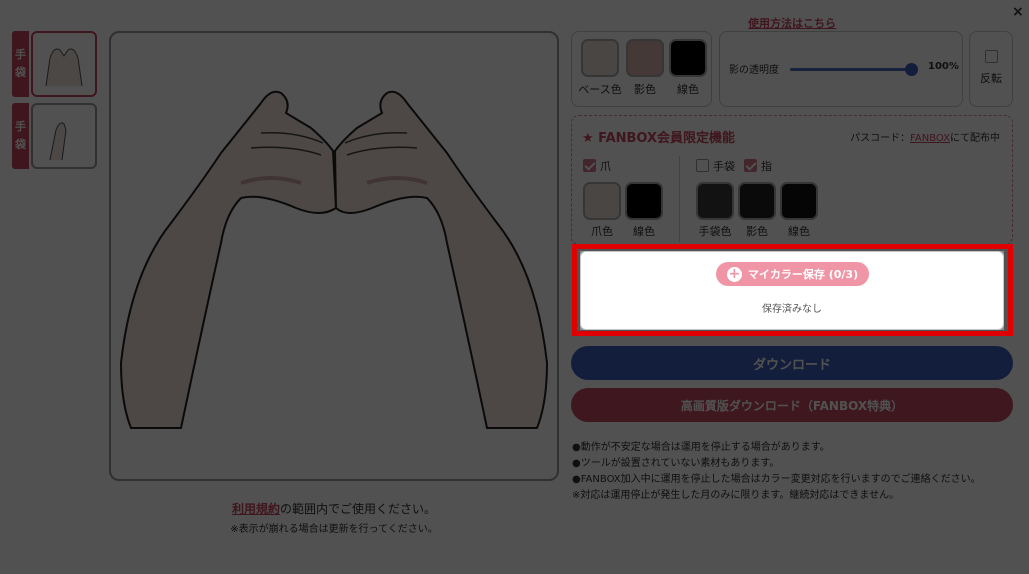 The width and height of the screenshot is (1029, 574). What do you see at coordinates (256, 509) in the screenshot?
I see `terms-link: 利用規約` at bounding box center [256, 509].